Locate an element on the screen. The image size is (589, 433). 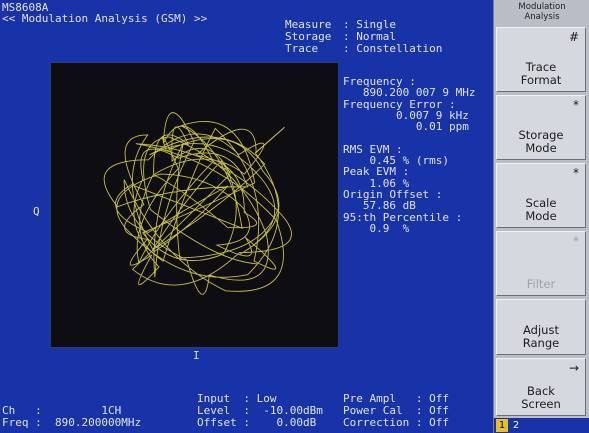
arrow-right-icon: → is located at coordinates (573, 368).